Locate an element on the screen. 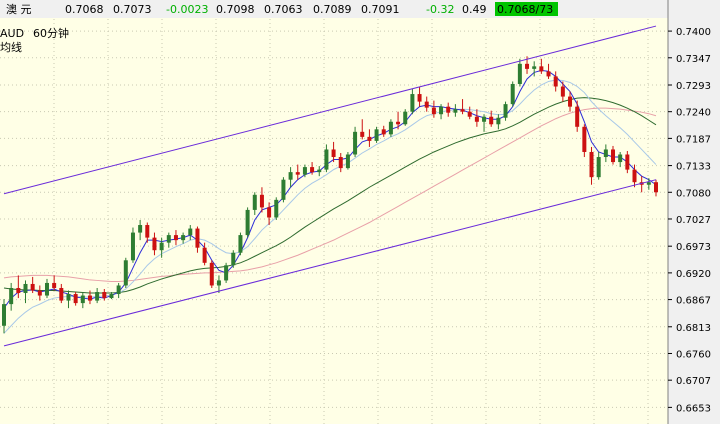 Image resolution: width=720 pixels, height=424 pixels. change-pct: -0.32 is located at coordinates (440, 9).